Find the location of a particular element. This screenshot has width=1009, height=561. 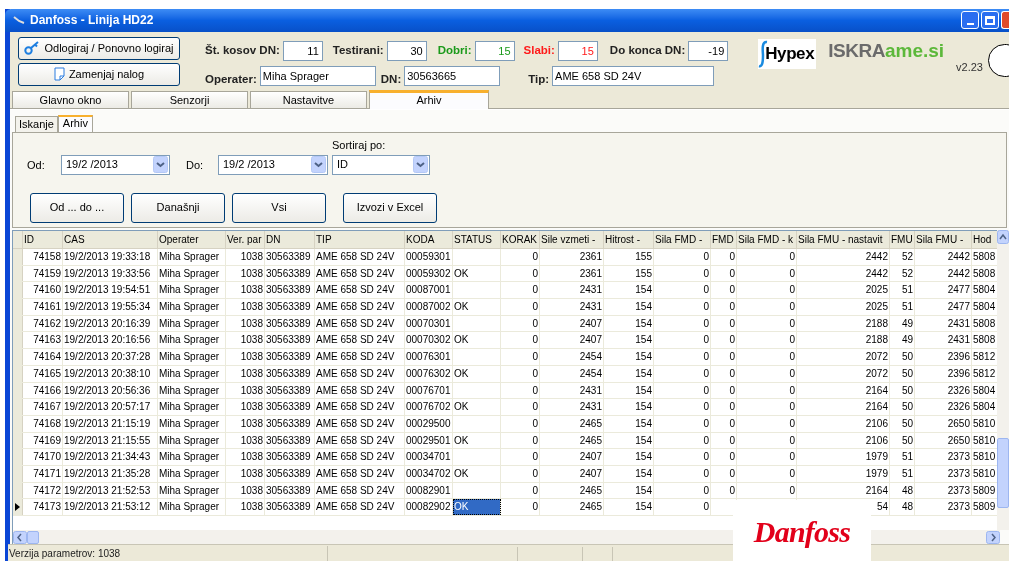

tab: Nastavitve is located at coordinates (308, 99).